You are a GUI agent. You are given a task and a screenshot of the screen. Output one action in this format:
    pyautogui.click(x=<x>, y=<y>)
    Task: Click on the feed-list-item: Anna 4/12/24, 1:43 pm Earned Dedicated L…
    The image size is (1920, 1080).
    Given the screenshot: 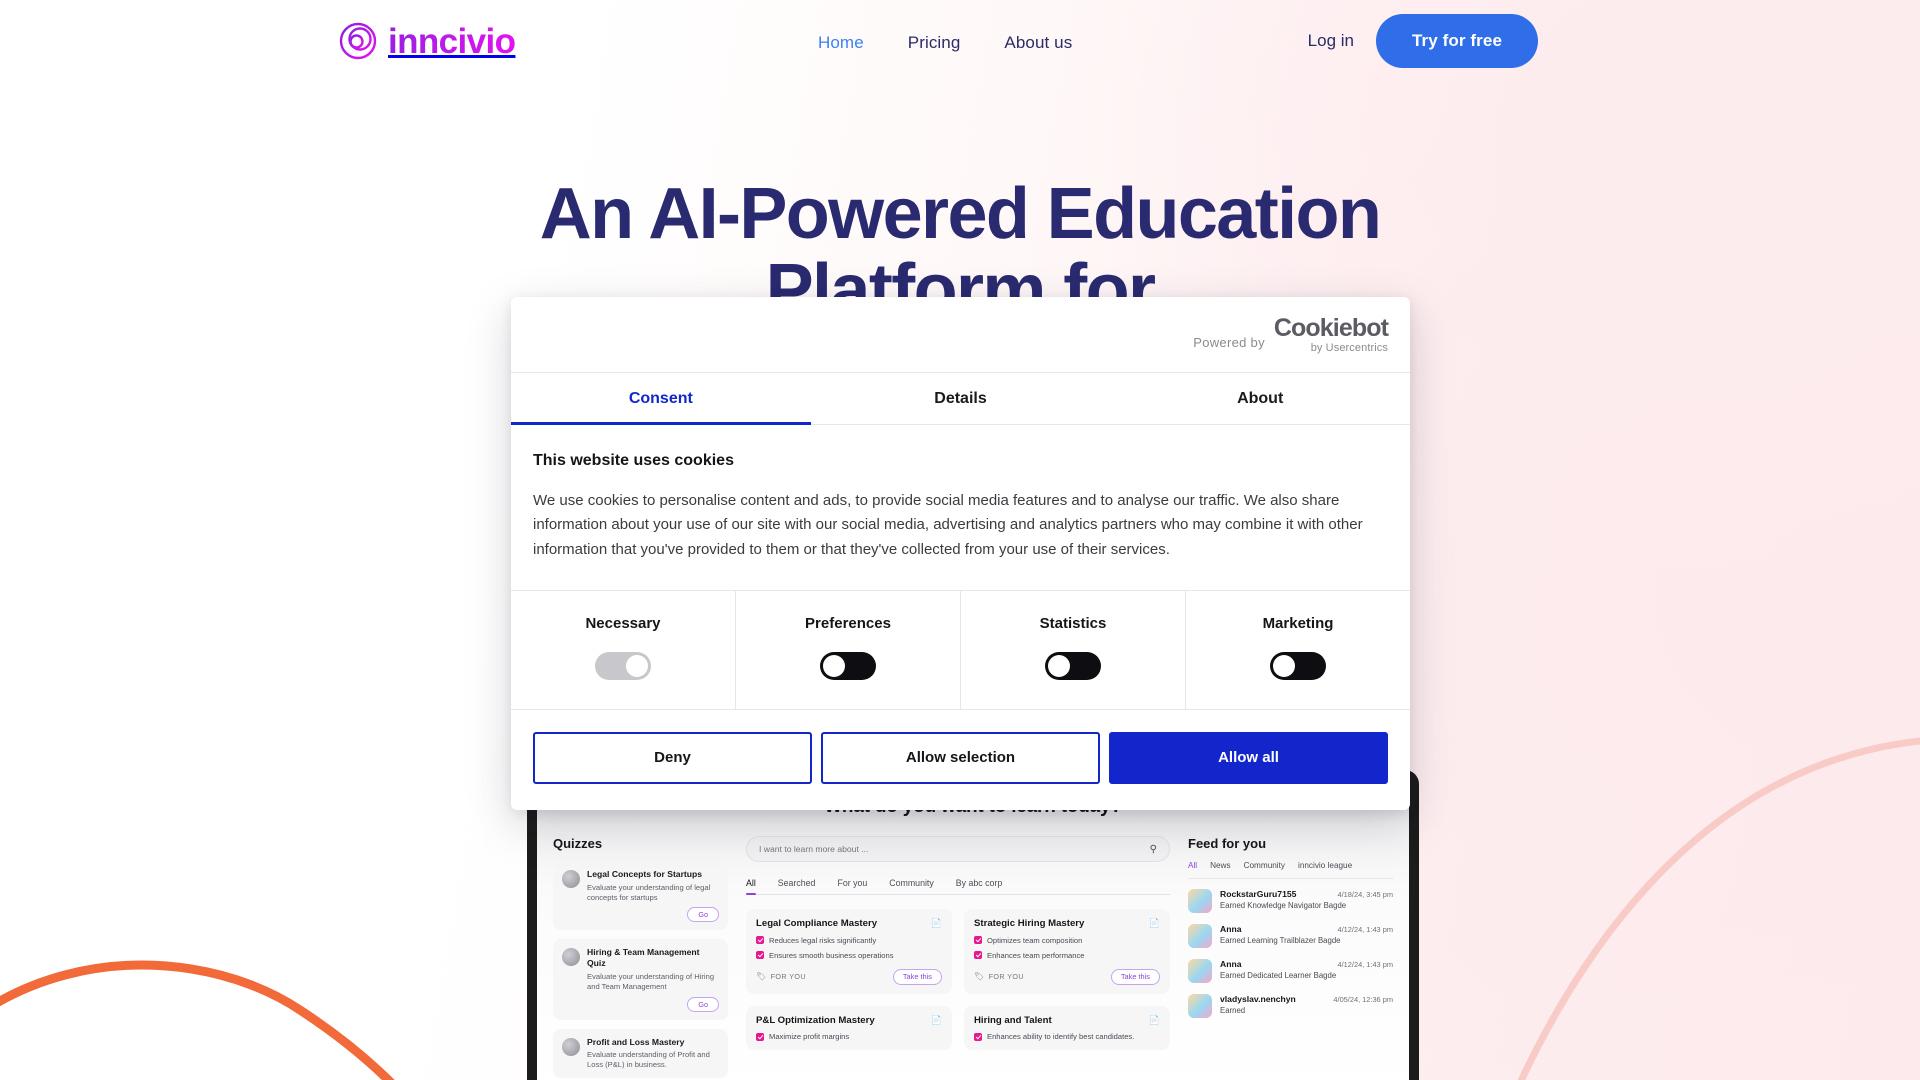 What is the action you would take?
    pyautogui.click(x=1290, y=971)
    